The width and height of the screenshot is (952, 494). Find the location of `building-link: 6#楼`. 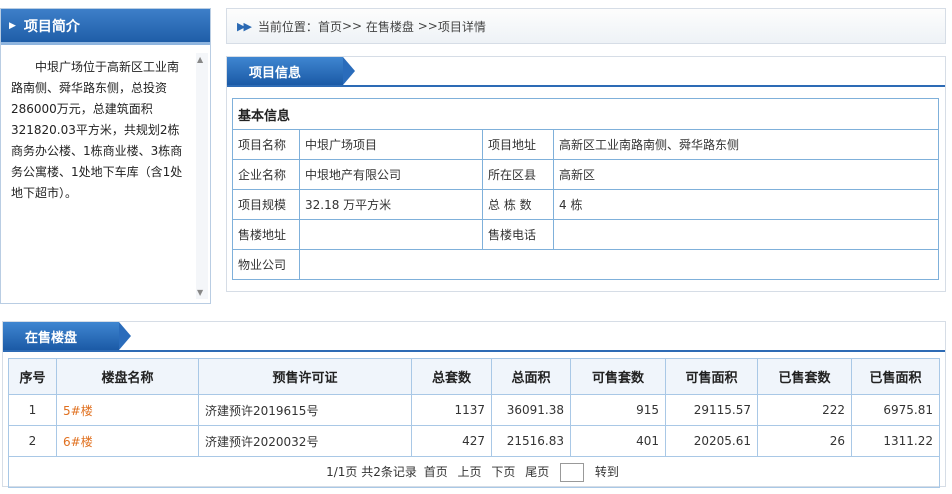

building-link: 6#楼 is located at coordinates (78, 442).